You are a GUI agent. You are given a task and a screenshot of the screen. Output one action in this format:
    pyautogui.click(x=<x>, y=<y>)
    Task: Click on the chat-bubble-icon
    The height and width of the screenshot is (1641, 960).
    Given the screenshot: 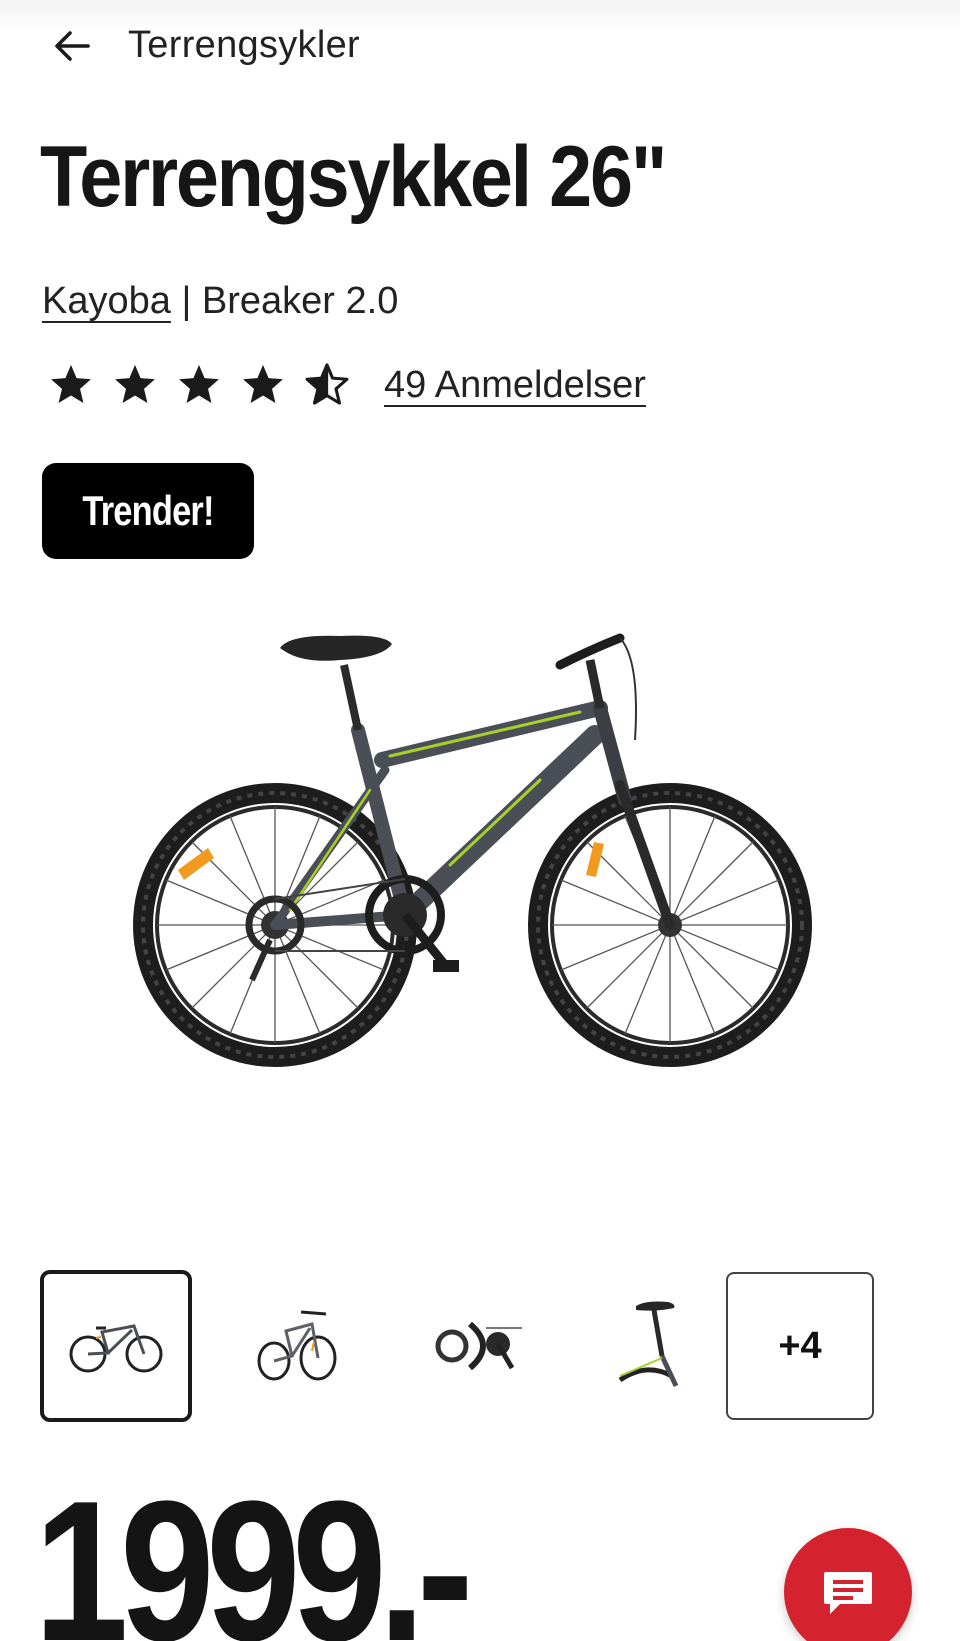 What is the action you would take?
    pyautogui.click(x=848, y=1593)
    